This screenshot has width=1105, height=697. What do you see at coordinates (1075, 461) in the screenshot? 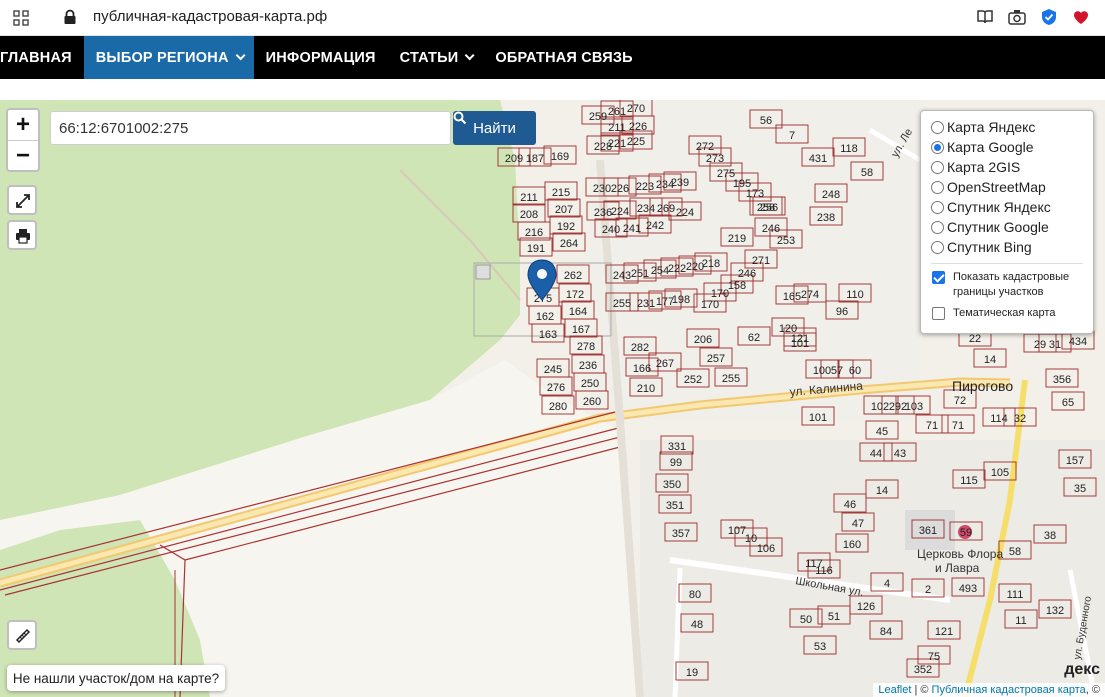
I see `parcel-number-label: 157` at bounding box center [1075, 461].